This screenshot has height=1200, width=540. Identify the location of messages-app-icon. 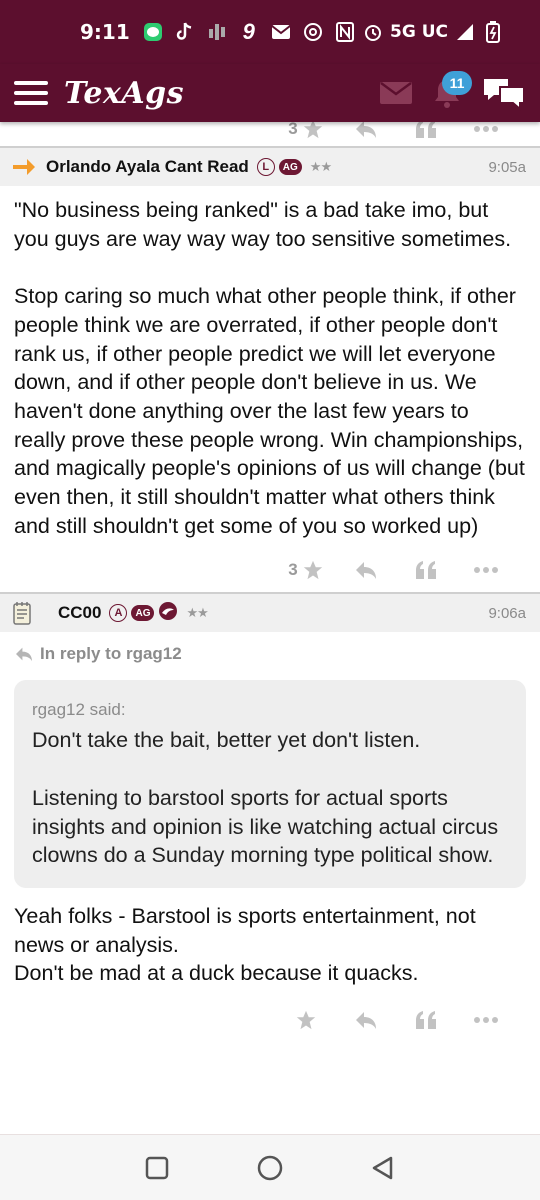
(153, 32).